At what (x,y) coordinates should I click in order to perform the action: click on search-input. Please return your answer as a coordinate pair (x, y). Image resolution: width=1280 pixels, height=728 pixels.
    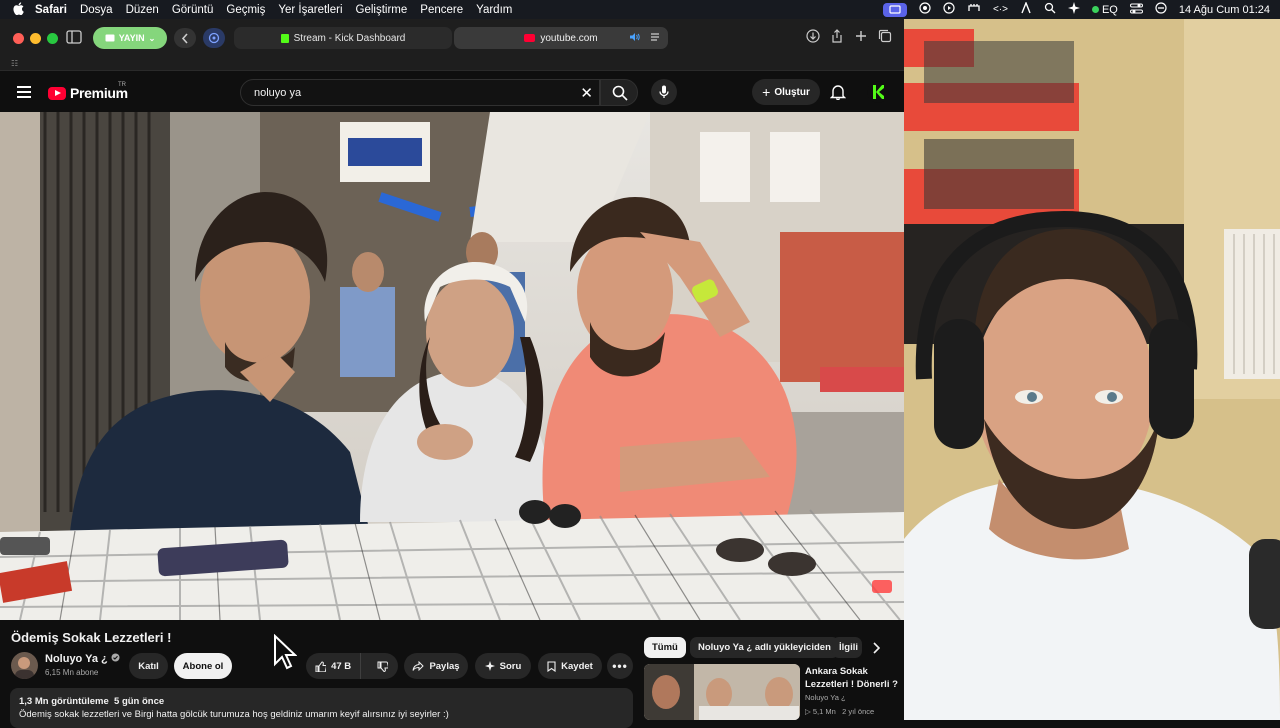
    Looking at the image, I should click on (404, 93).